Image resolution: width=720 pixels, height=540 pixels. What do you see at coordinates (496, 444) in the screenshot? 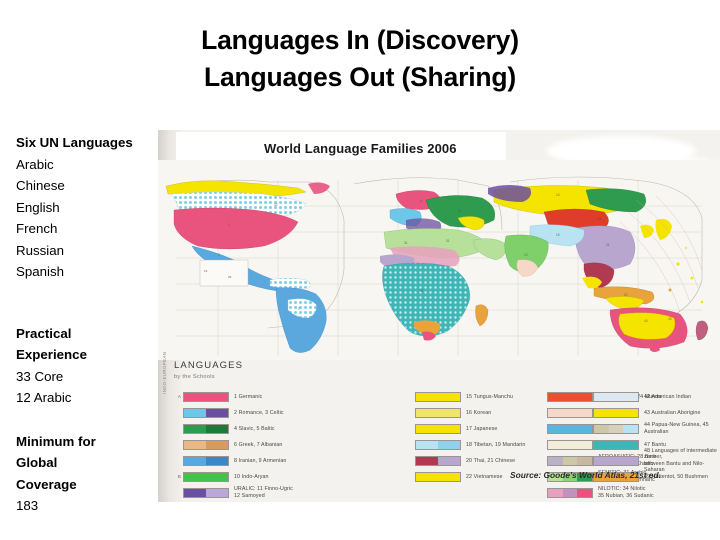
I see `legend-entry-label: 18 Tibetan, 19 Mandarin` at bounding box center [496, 444].